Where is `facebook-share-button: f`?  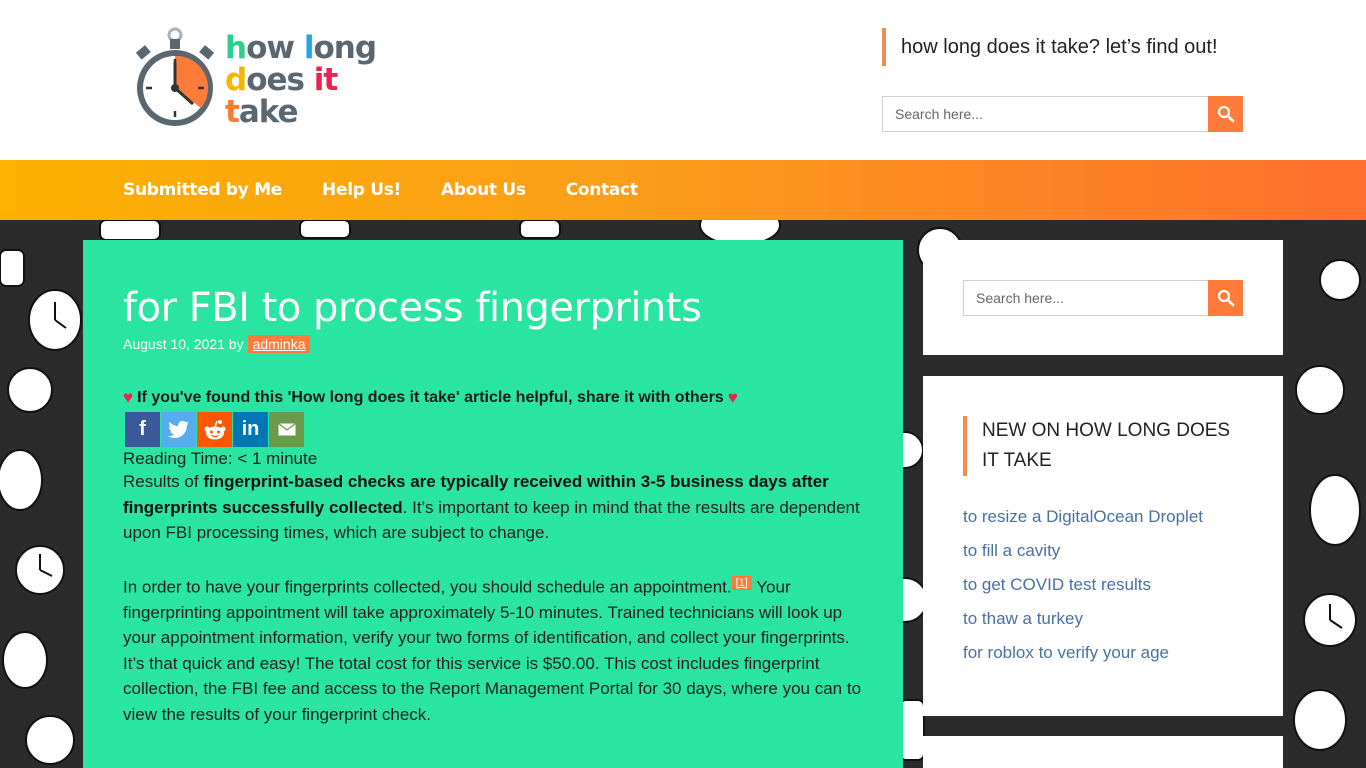
facebook-share-button: f is located at coordinates (142, 429).